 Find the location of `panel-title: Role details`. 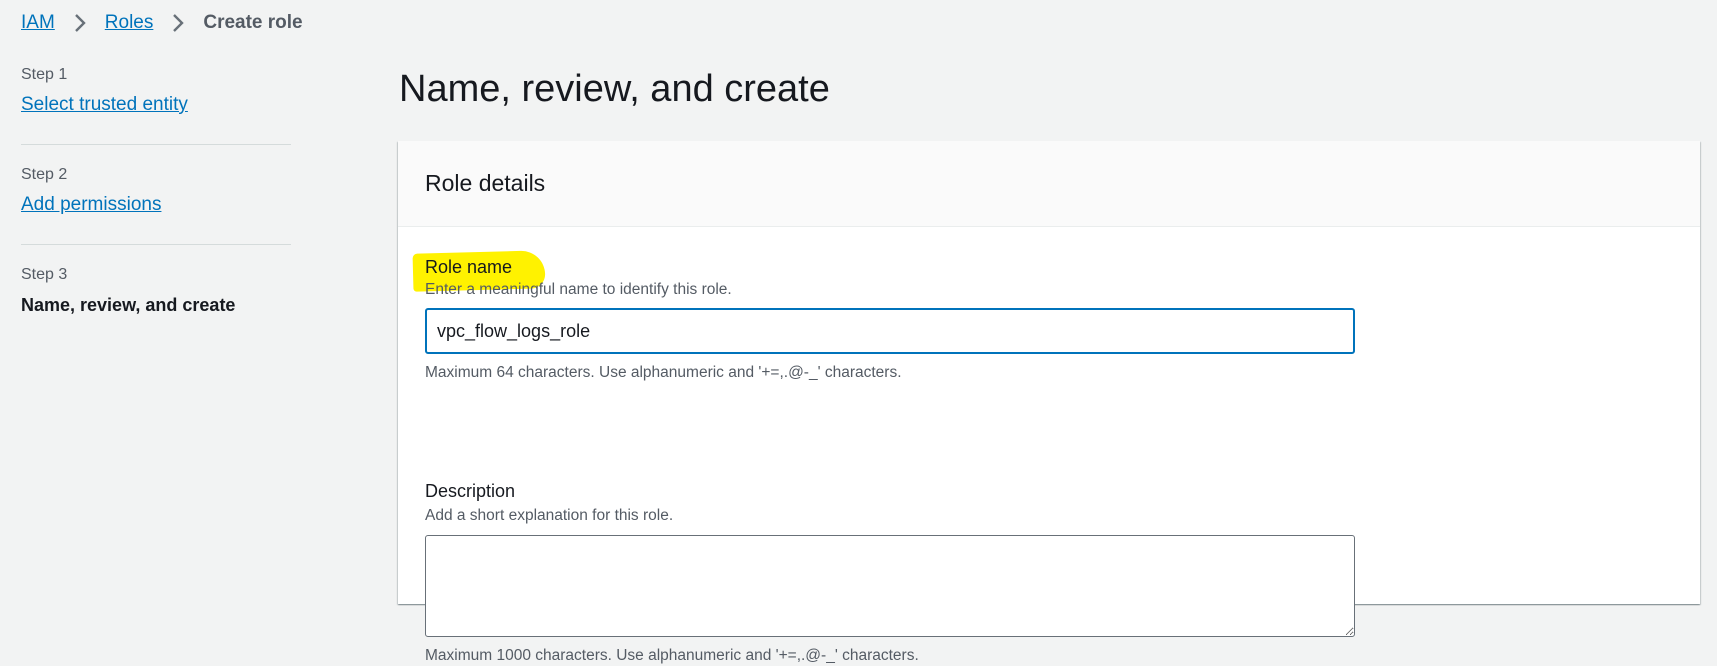

panel-title: Role details is located at coordinates (485, 183).